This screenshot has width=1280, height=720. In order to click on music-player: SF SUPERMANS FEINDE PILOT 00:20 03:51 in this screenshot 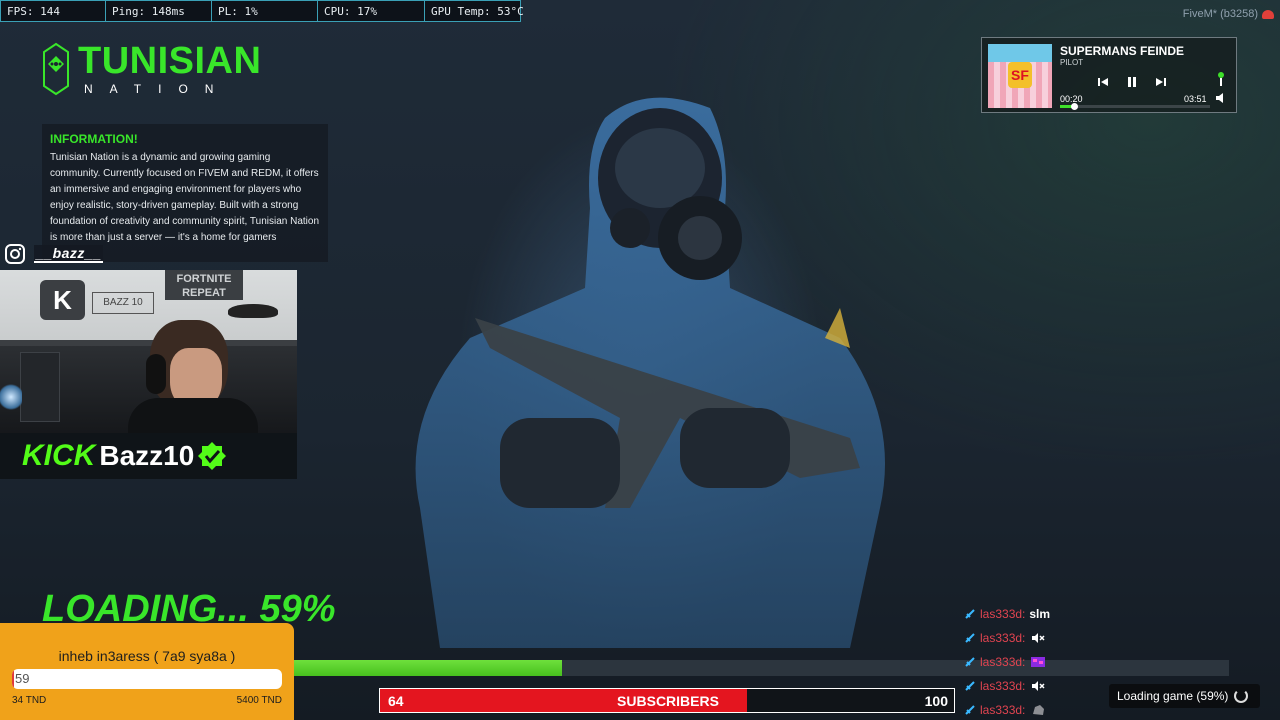, I will do `click(1109, 75)`.